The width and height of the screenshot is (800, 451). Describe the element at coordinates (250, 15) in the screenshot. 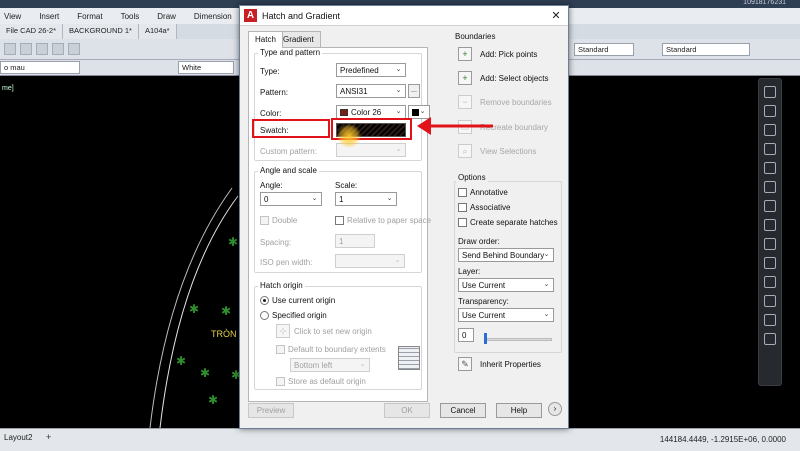

I see `autocad-logo-icon: A` at that location.